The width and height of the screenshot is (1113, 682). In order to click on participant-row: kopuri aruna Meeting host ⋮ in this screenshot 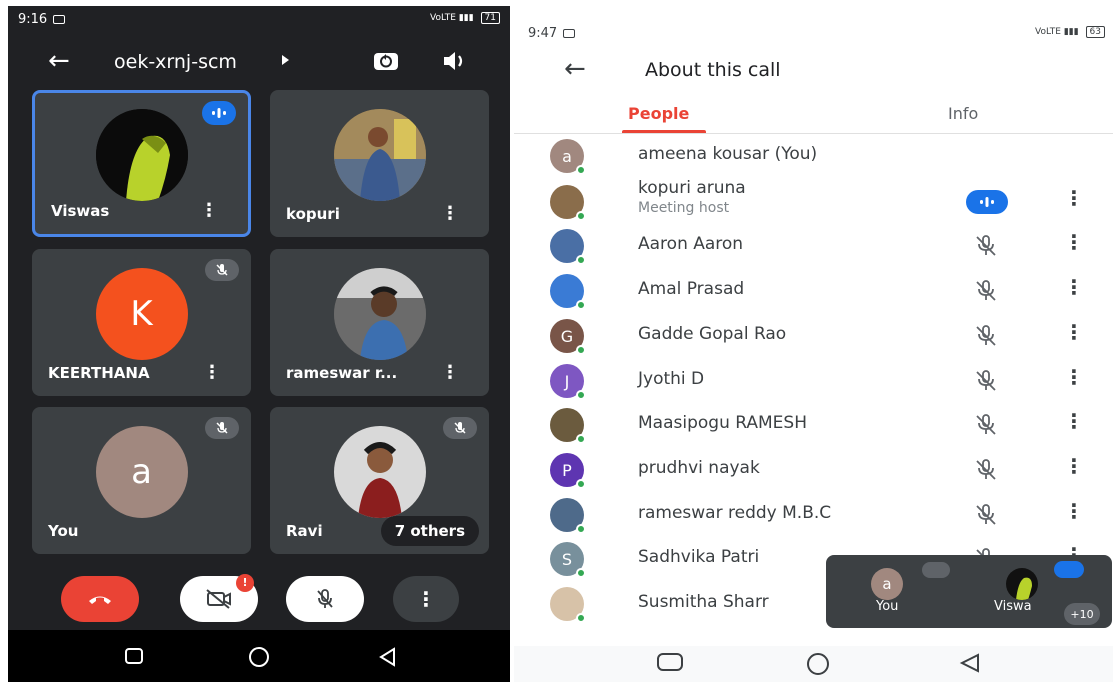, I will do `click(813, 201)`.